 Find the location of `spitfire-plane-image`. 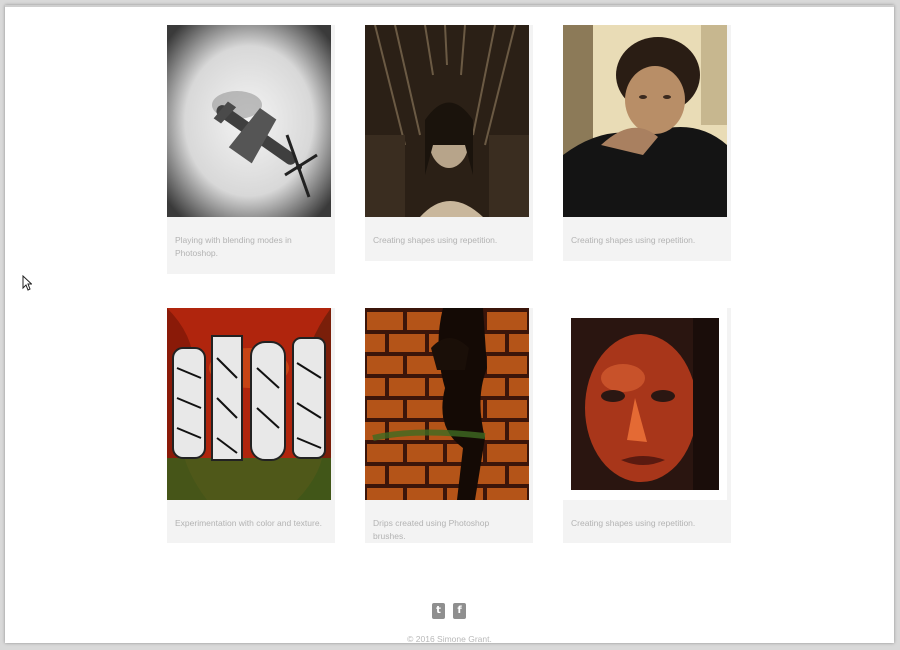

spitfire-plane-image is located at coordinates (249, 121).